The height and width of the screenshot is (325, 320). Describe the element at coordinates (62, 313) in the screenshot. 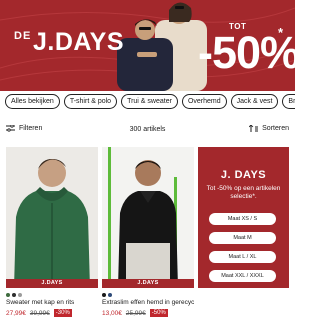

I see `discount-badge: -30%` at that location.